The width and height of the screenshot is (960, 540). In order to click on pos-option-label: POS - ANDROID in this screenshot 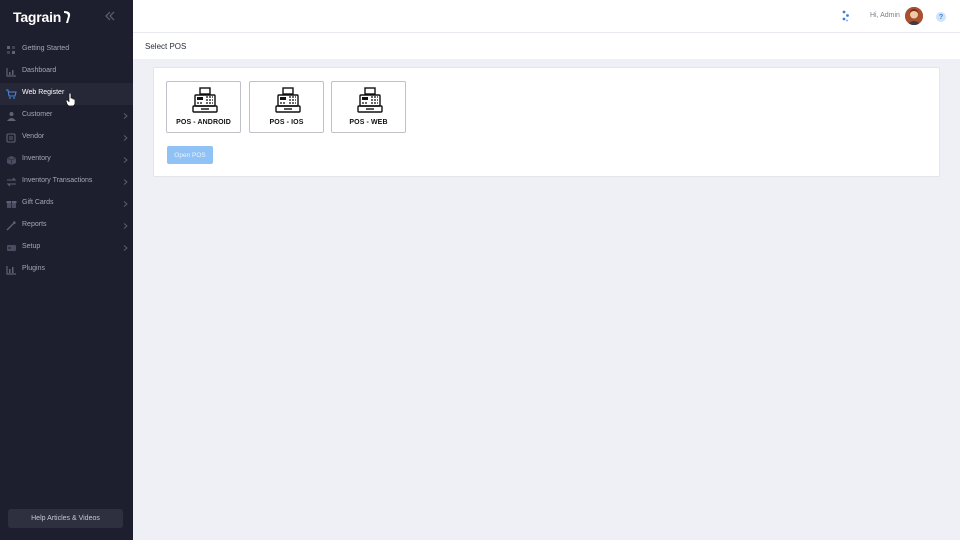, I will do `click(203, 122)`.